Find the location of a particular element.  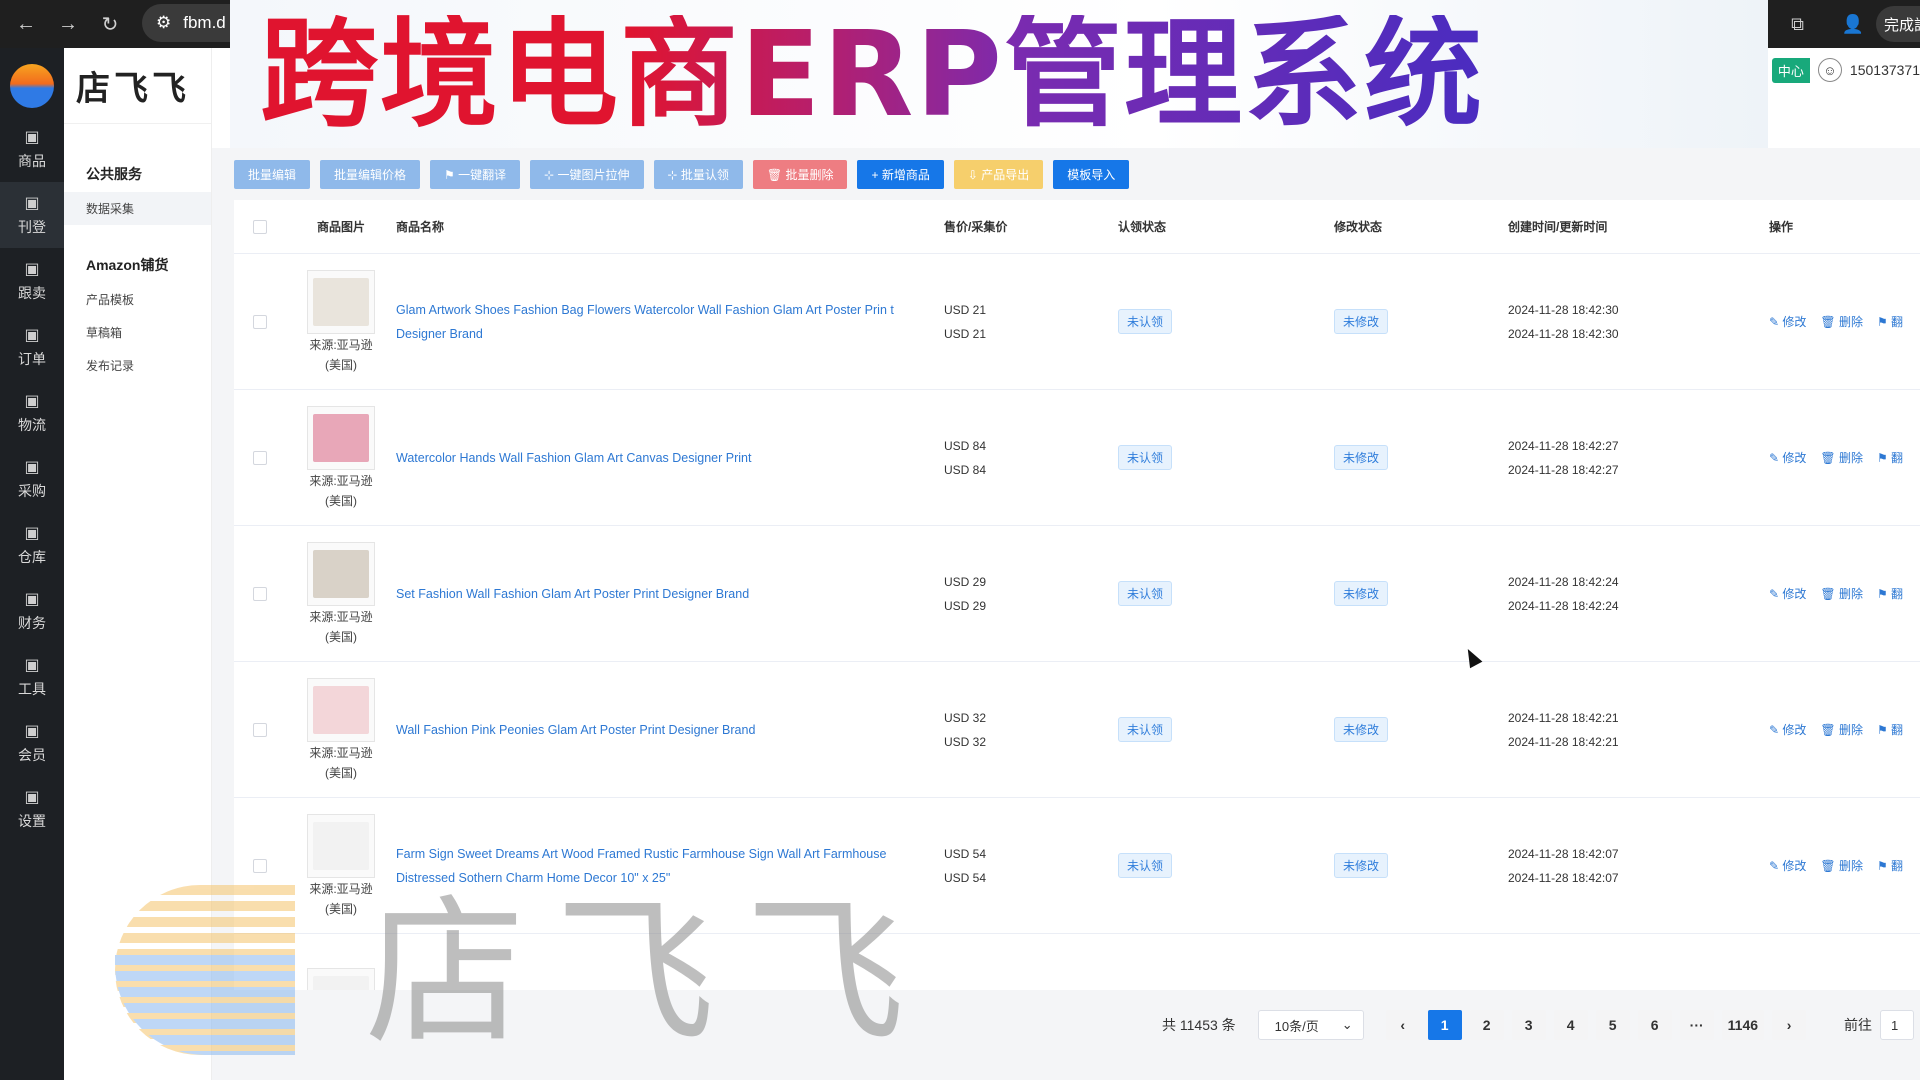

home-icon: ▣ is located at coordinates (32, 401).